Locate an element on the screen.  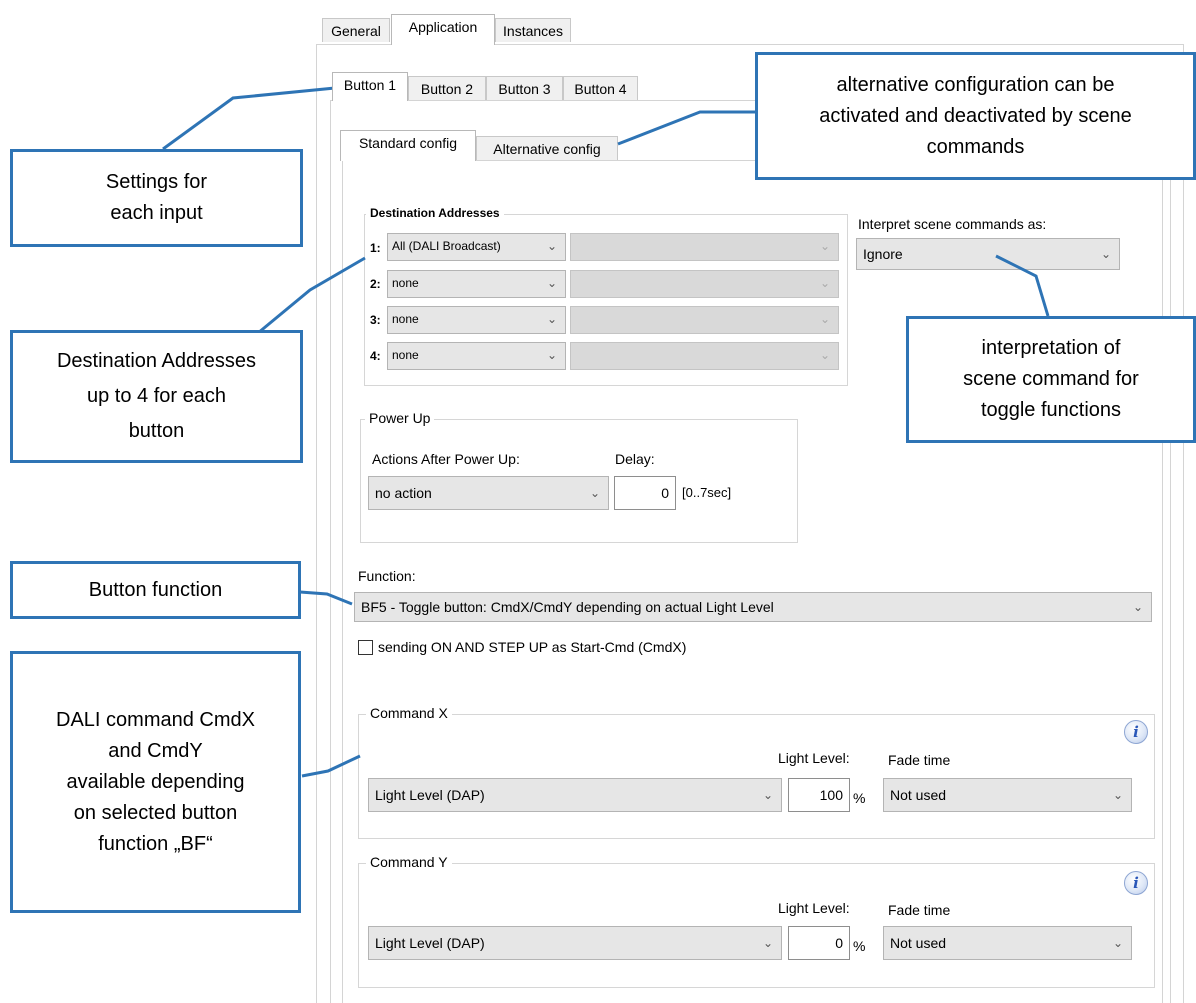
tab-button-1-label: Button 1 is located at coordinates (370, 85).